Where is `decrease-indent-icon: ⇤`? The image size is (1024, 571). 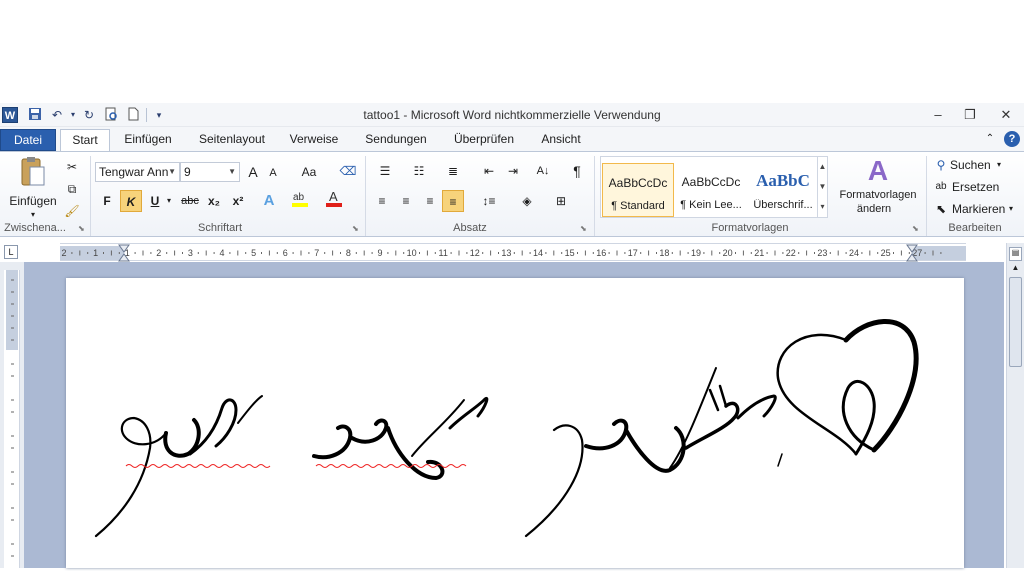
decrease-indent-icon: ⇤ is located at coordinates (489, 171).